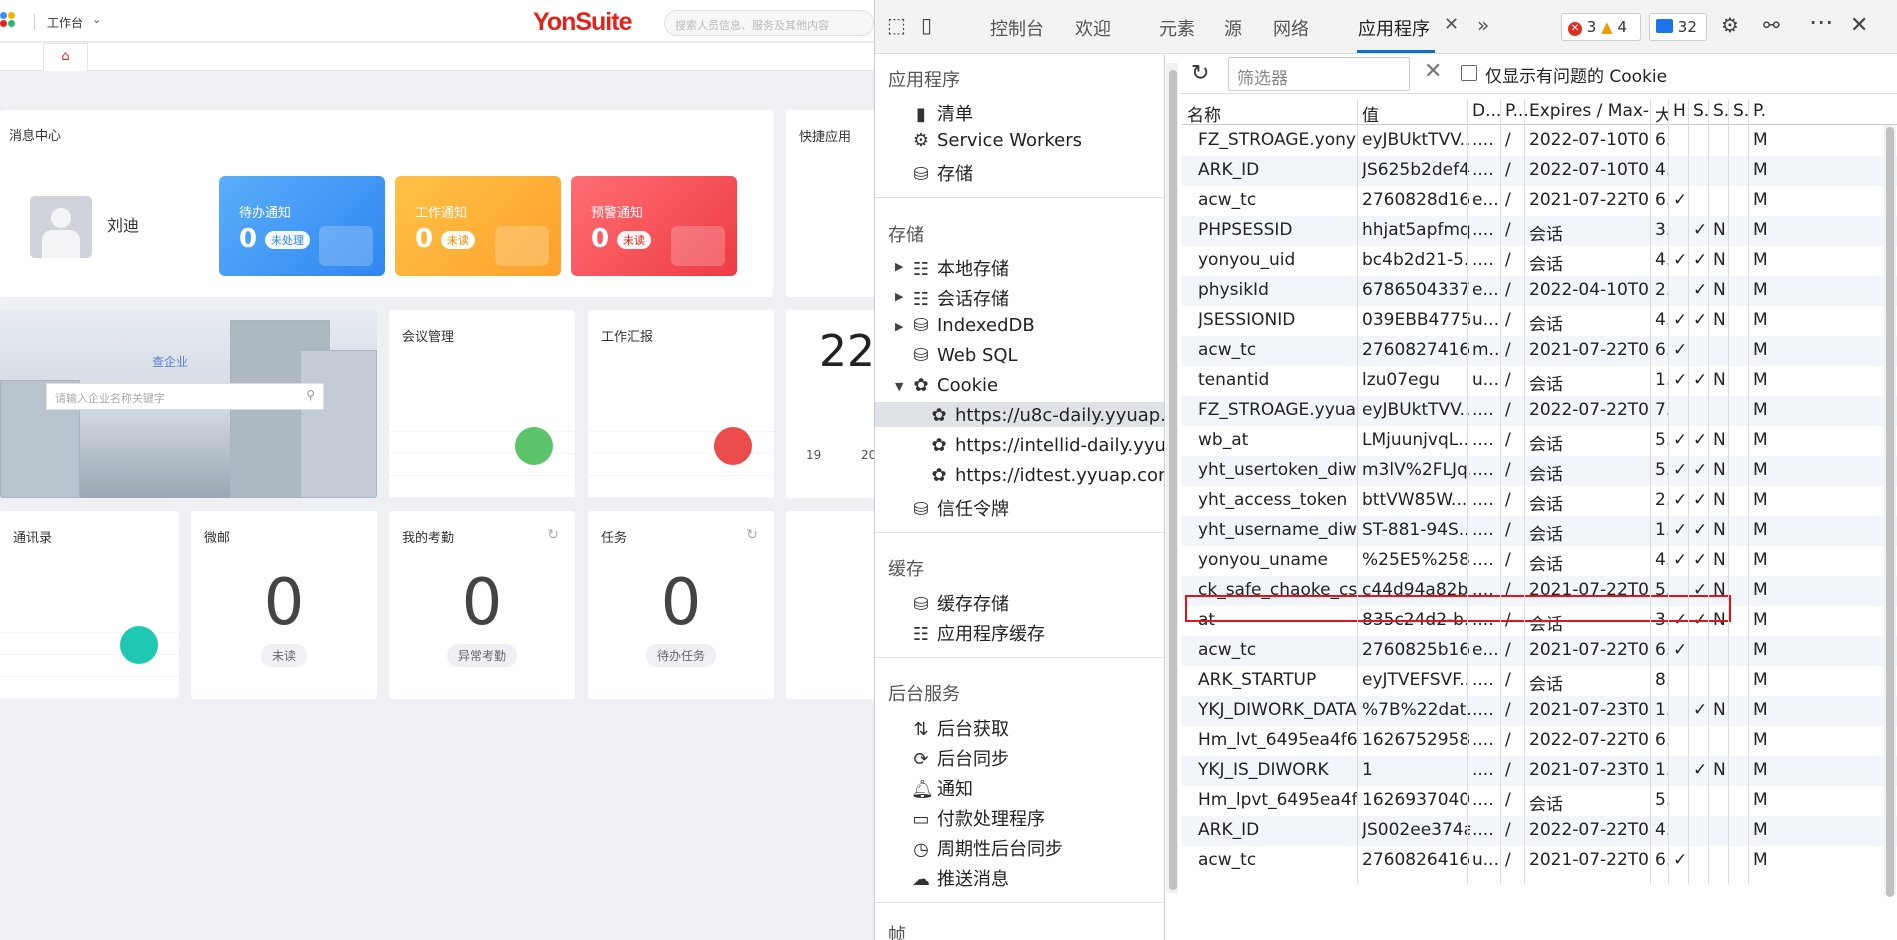 The height and width of the screenshot is (940, 1897). What do you see at coordinates (813, 455) in the screenshot?
I see `calendar-date: 19` at bounding box center [813, 455].